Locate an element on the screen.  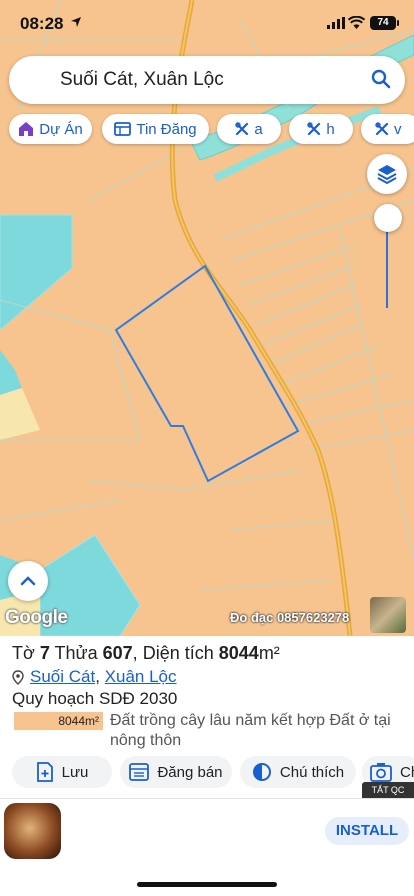
legend-button: Chú thích is located at coordinates (298, 772).